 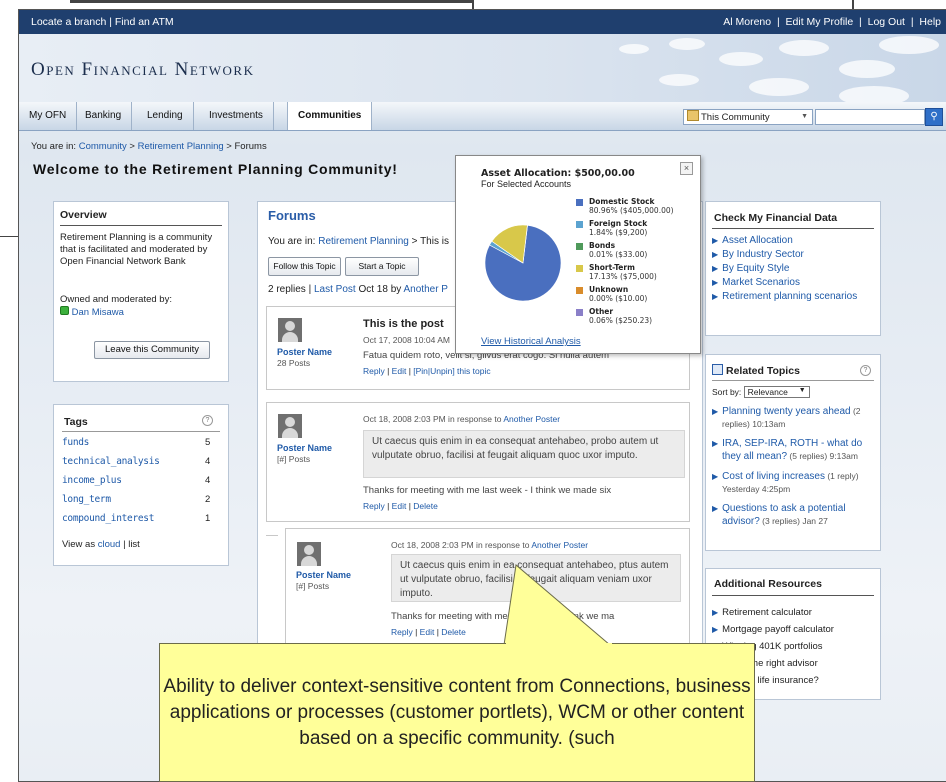 I want to click on community-icon, so click(x=693, y=115).